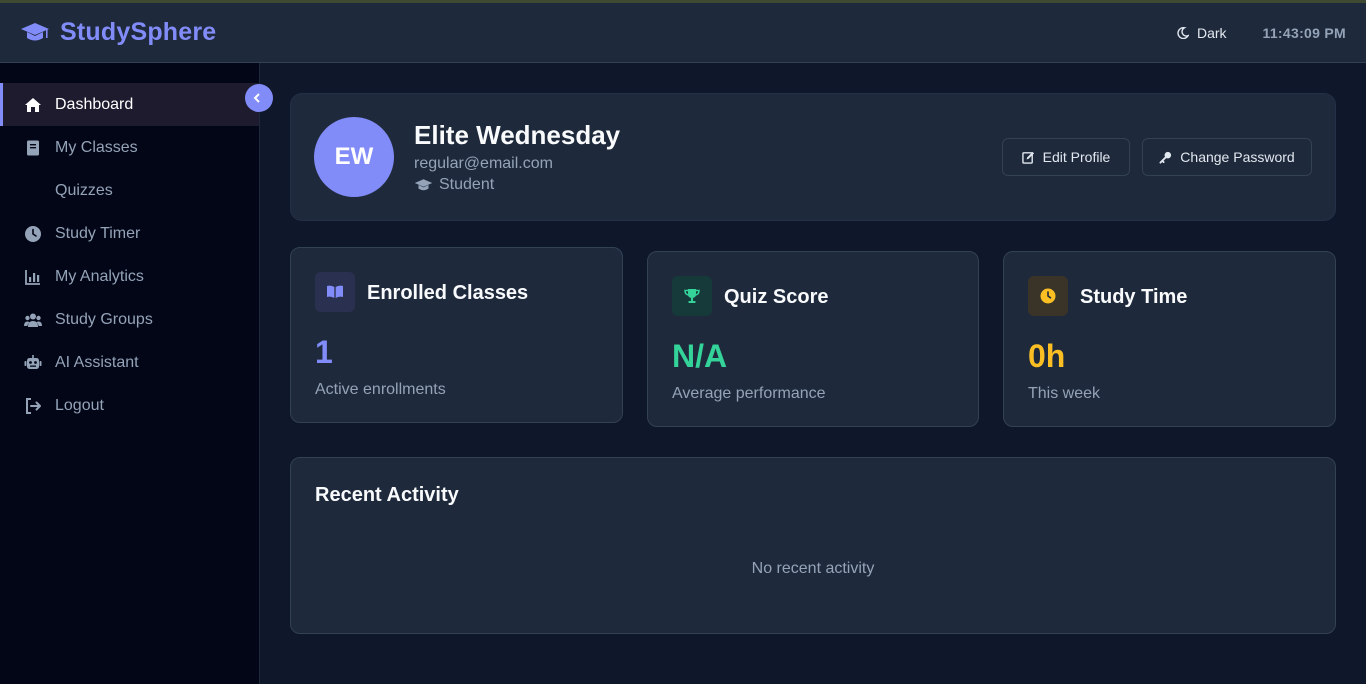  Describe the element at coordinates (99, 276) in the screenshot. I see `sidebar-item-label: My Analytics` at that location.